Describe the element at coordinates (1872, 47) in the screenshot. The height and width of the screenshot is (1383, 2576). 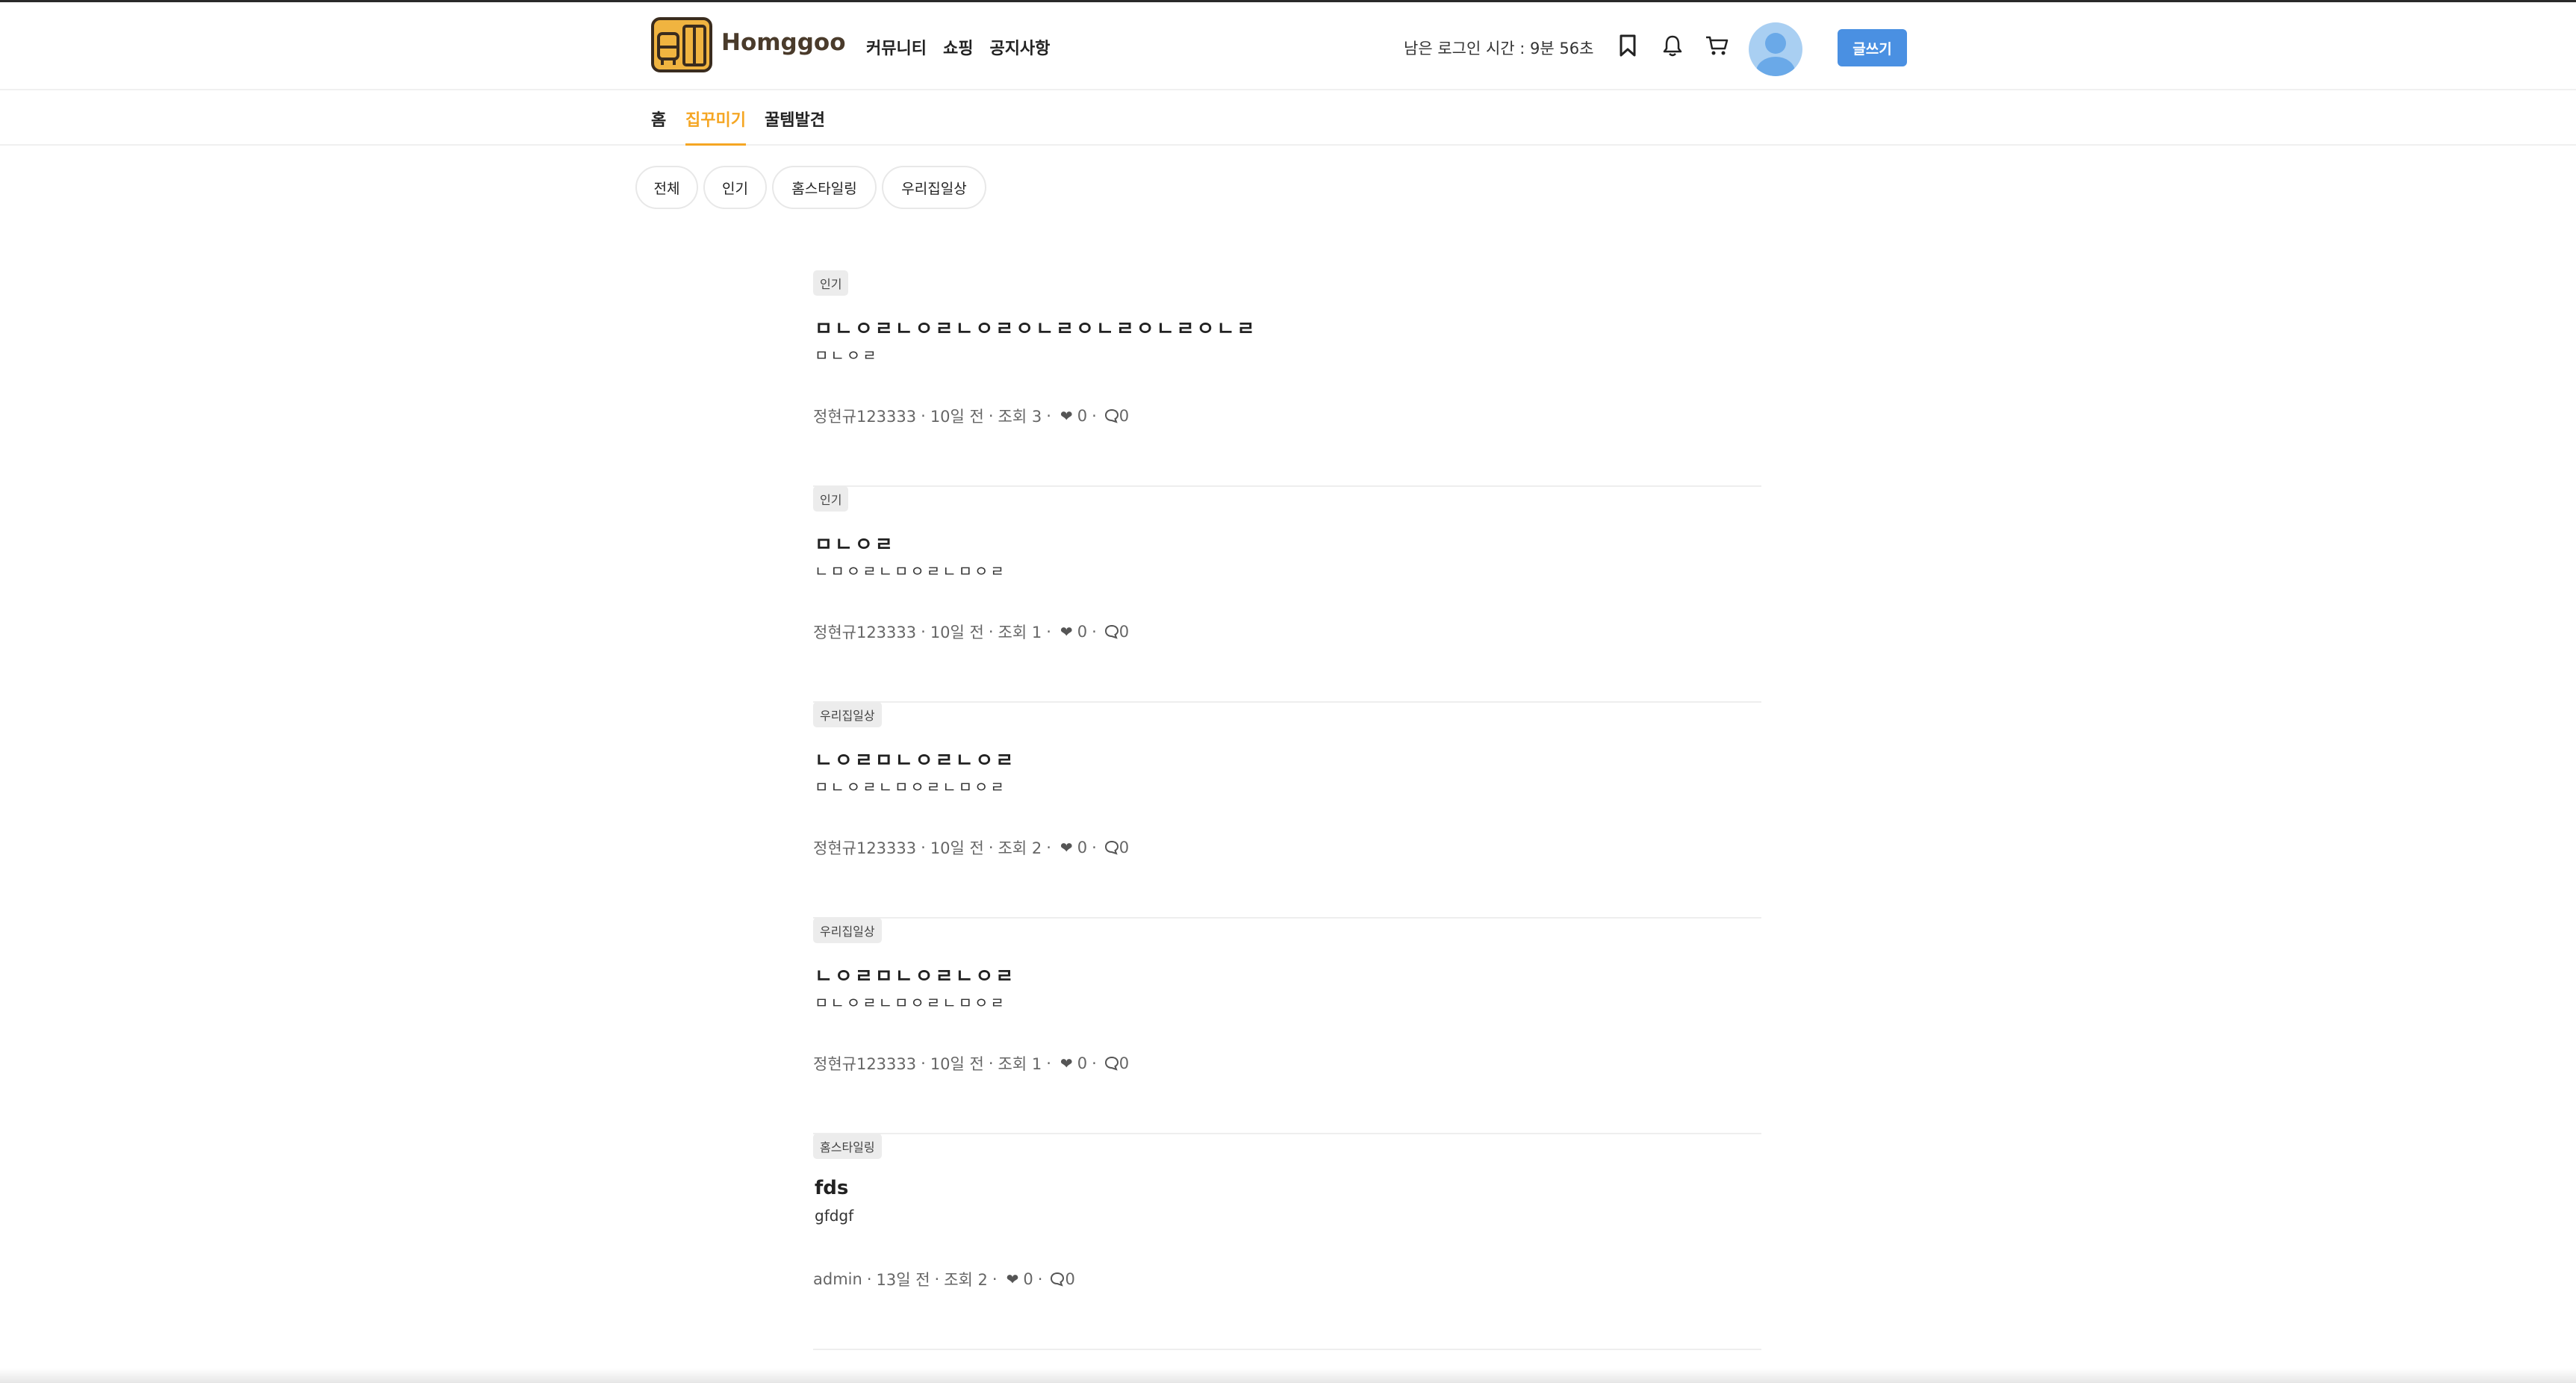
I see `write-button: 글쓰기` at that location.